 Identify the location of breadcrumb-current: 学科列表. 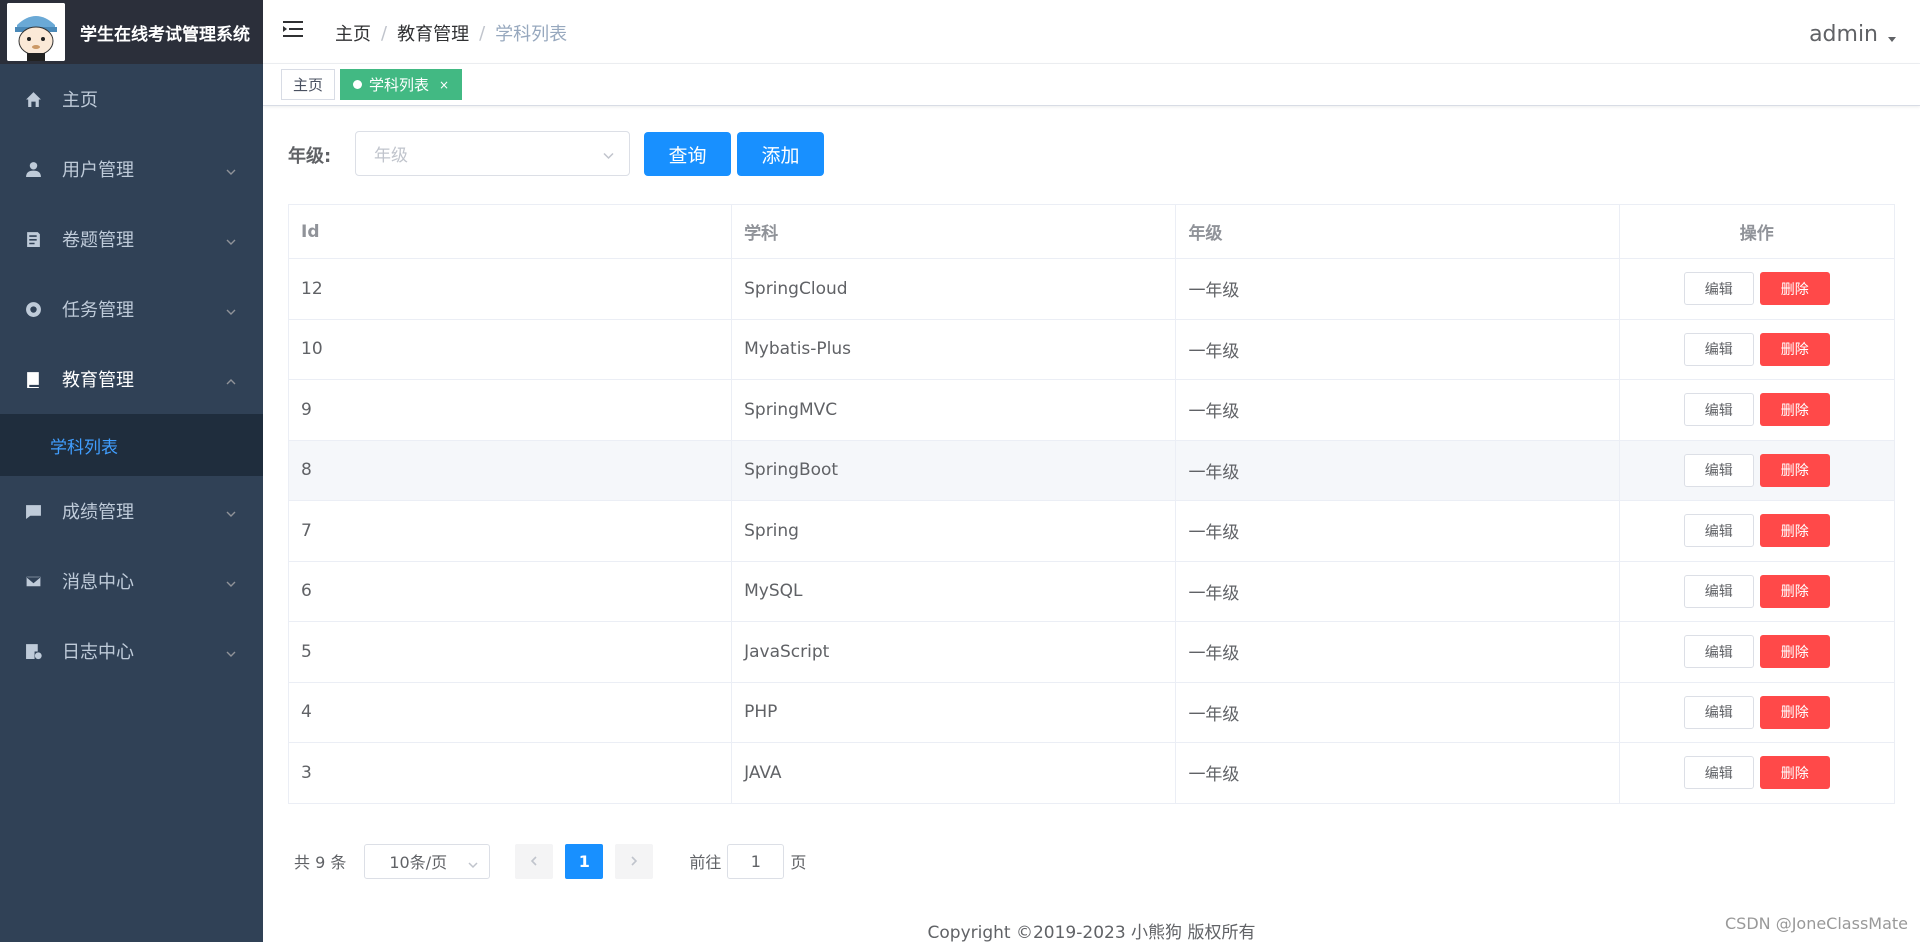
(531, 34).